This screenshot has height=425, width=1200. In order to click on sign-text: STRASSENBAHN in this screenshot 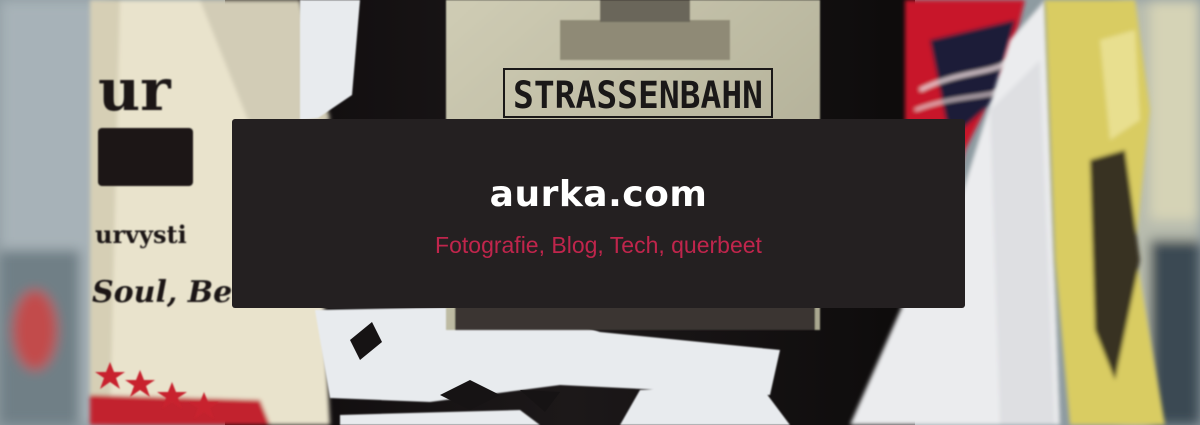, I will do `click(638, 95)`.